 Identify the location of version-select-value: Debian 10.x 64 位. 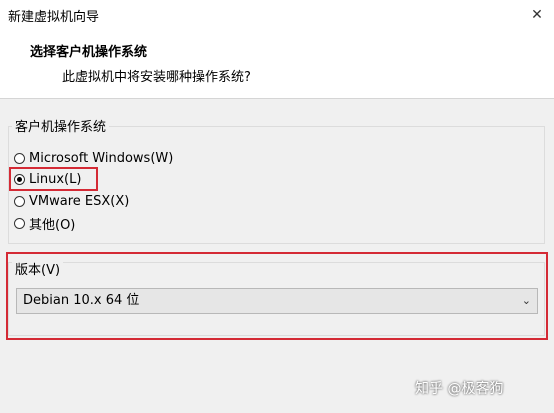
(81, 300).